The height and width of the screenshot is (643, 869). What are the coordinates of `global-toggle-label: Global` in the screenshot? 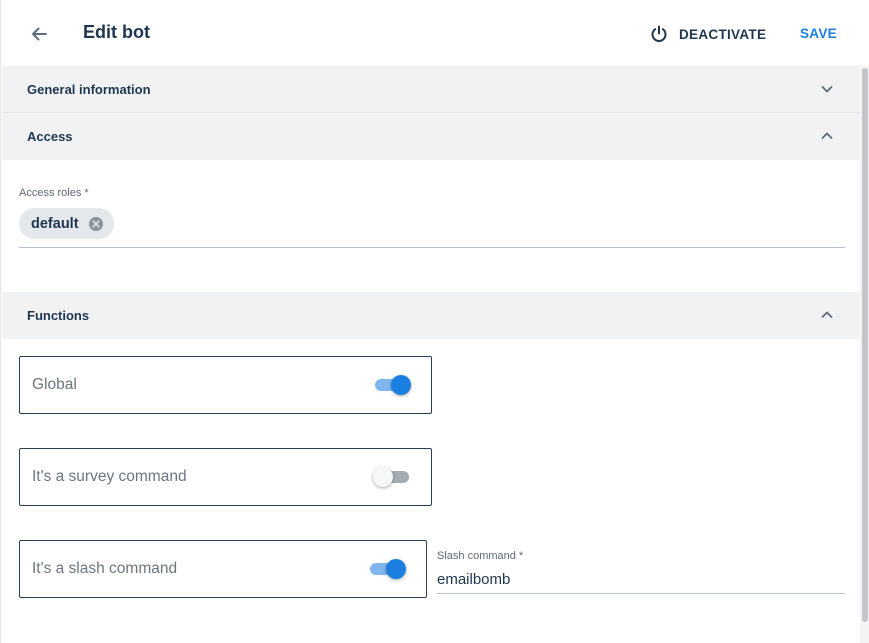 It's located at (54, 384).